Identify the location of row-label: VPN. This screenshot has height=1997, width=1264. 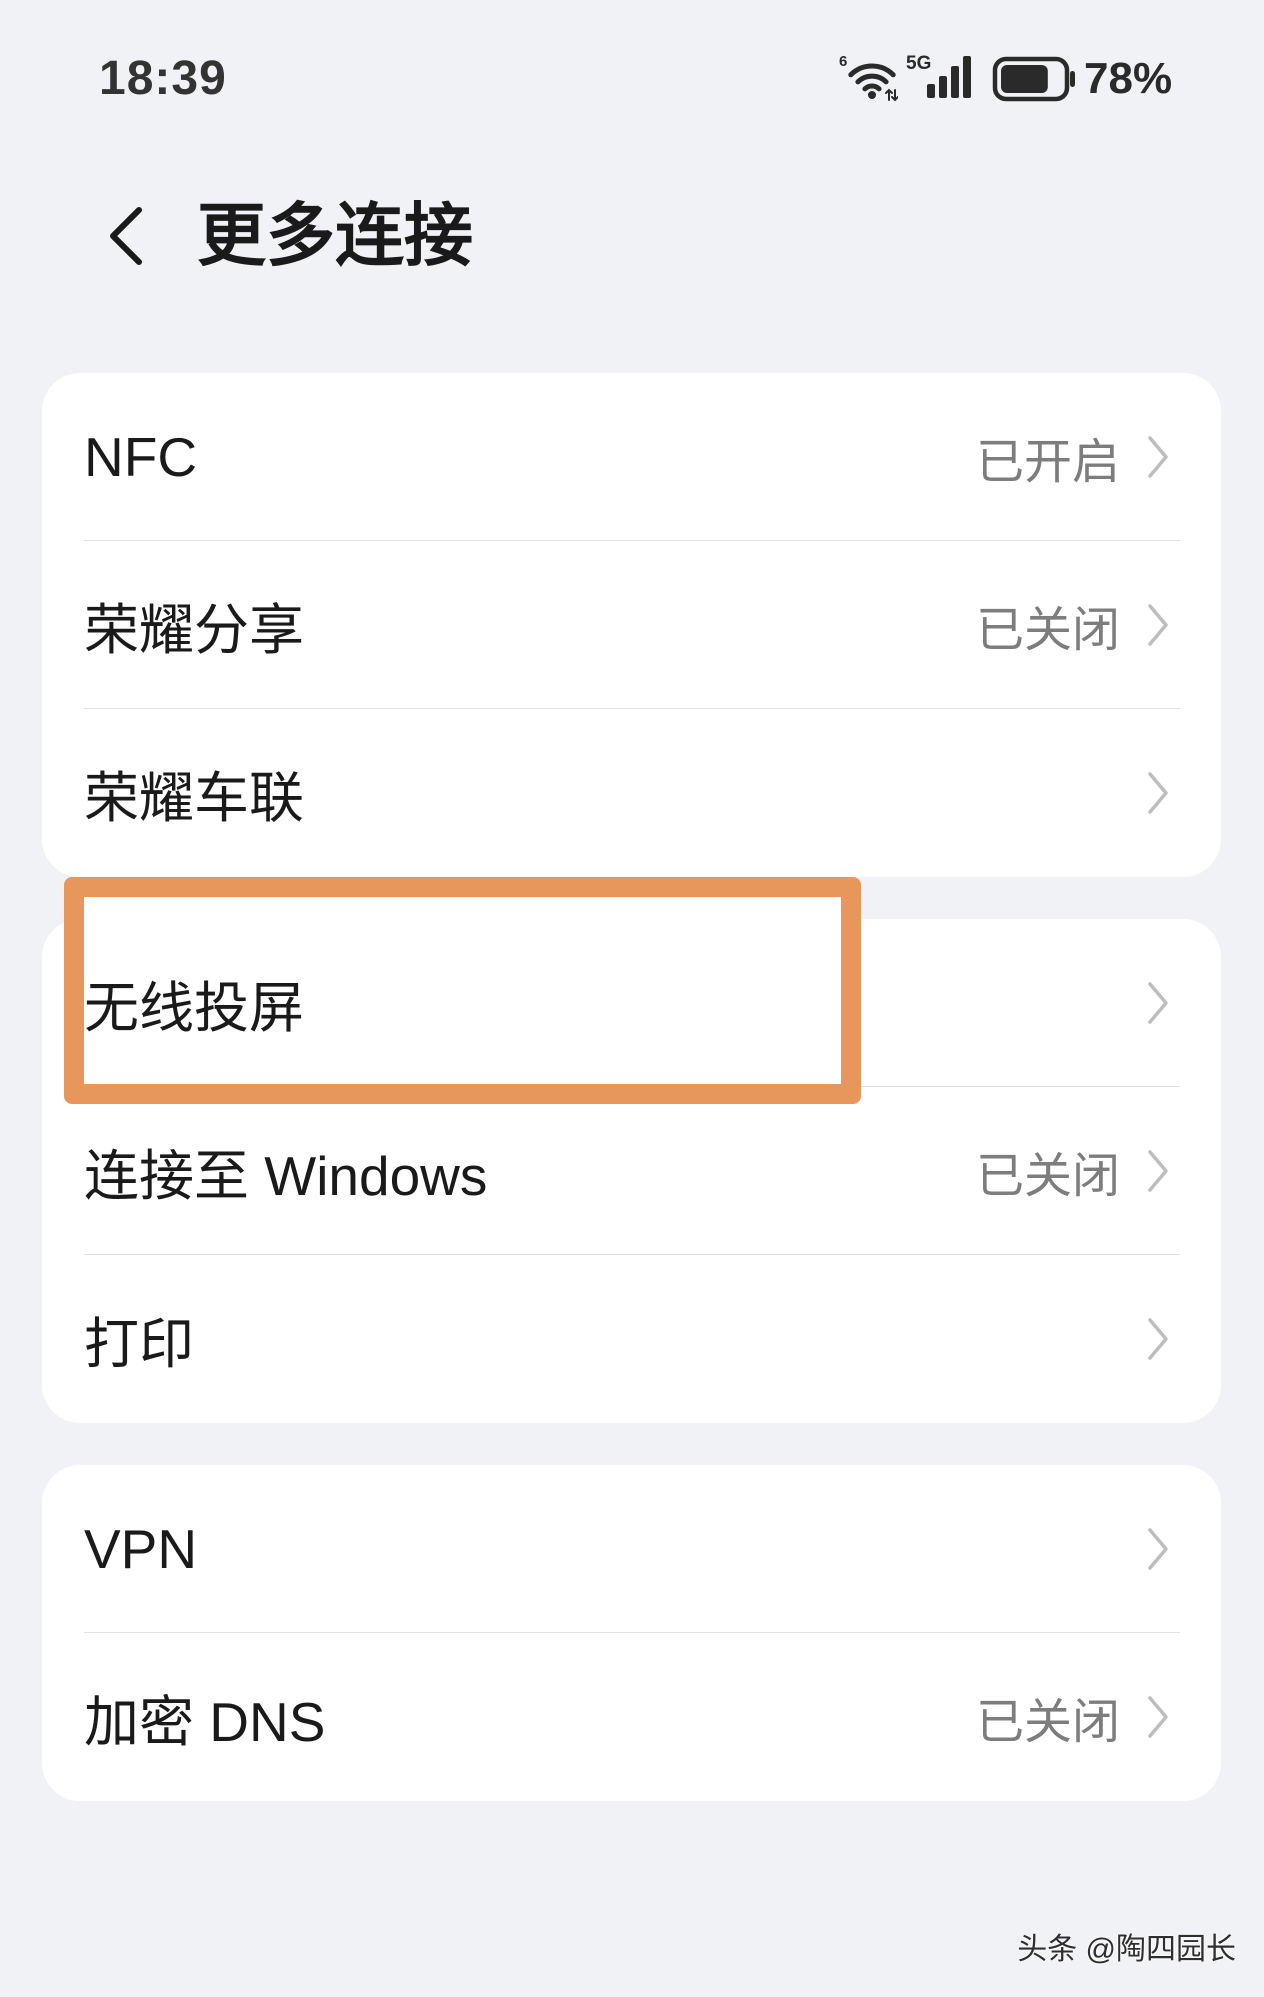
(141, 1549).